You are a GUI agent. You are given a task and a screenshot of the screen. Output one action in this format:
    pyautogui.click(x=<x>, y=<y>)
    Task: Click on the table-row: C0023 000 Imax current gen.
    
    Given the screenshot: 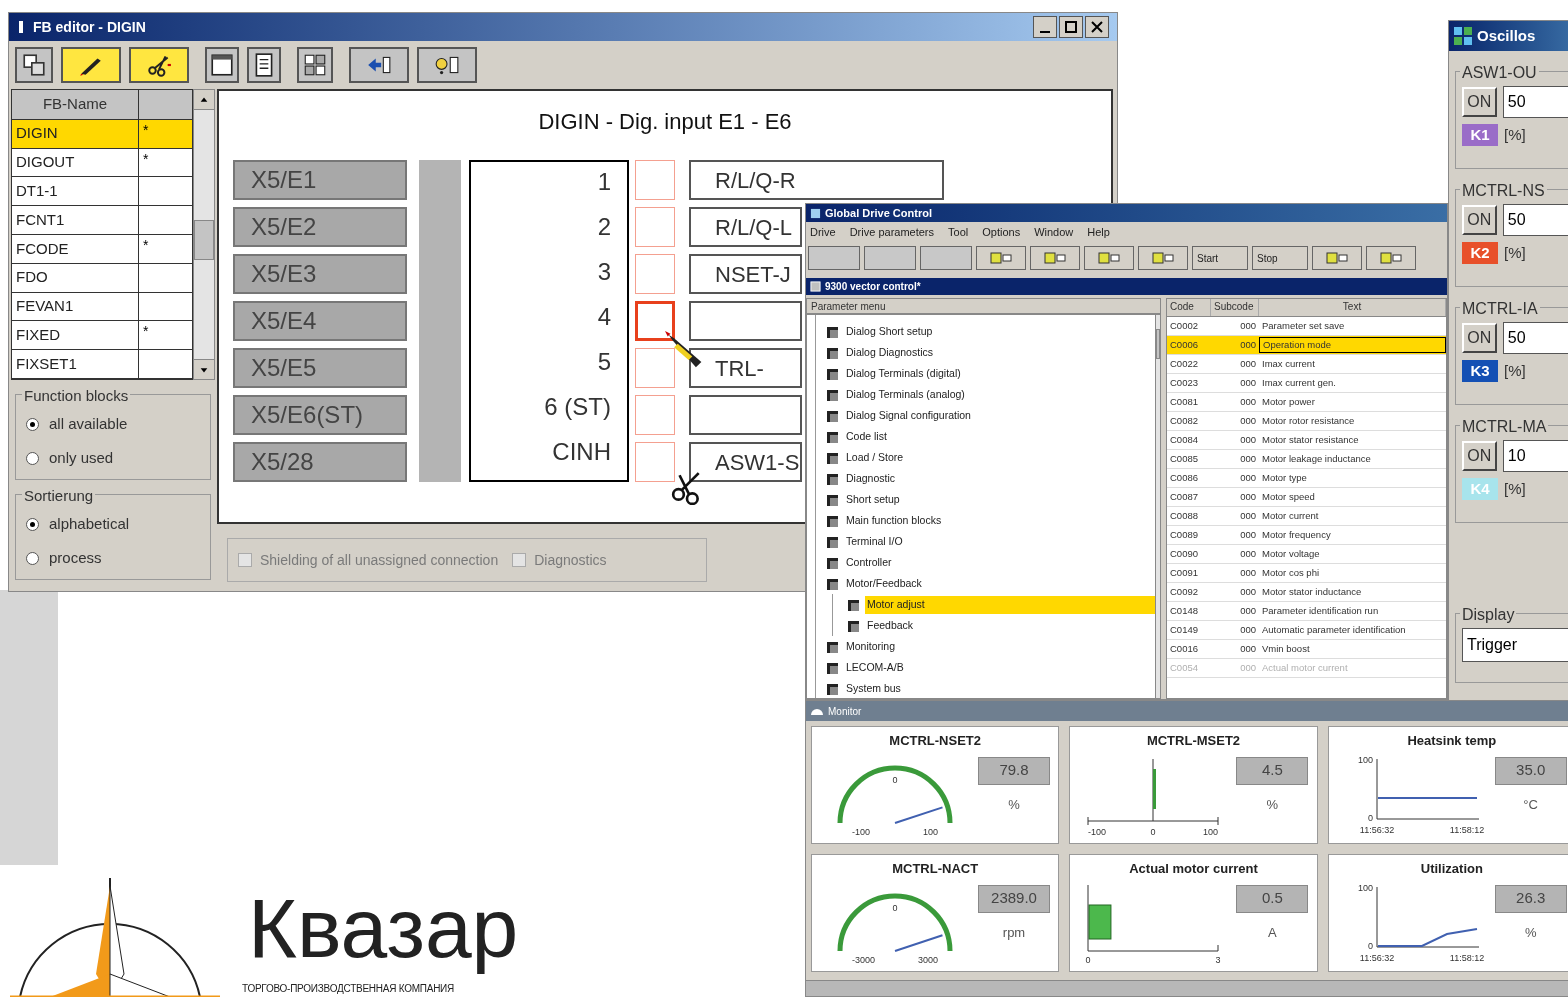 What is the action you would take?
    pyautogui.click(x=1306, y=383)
    